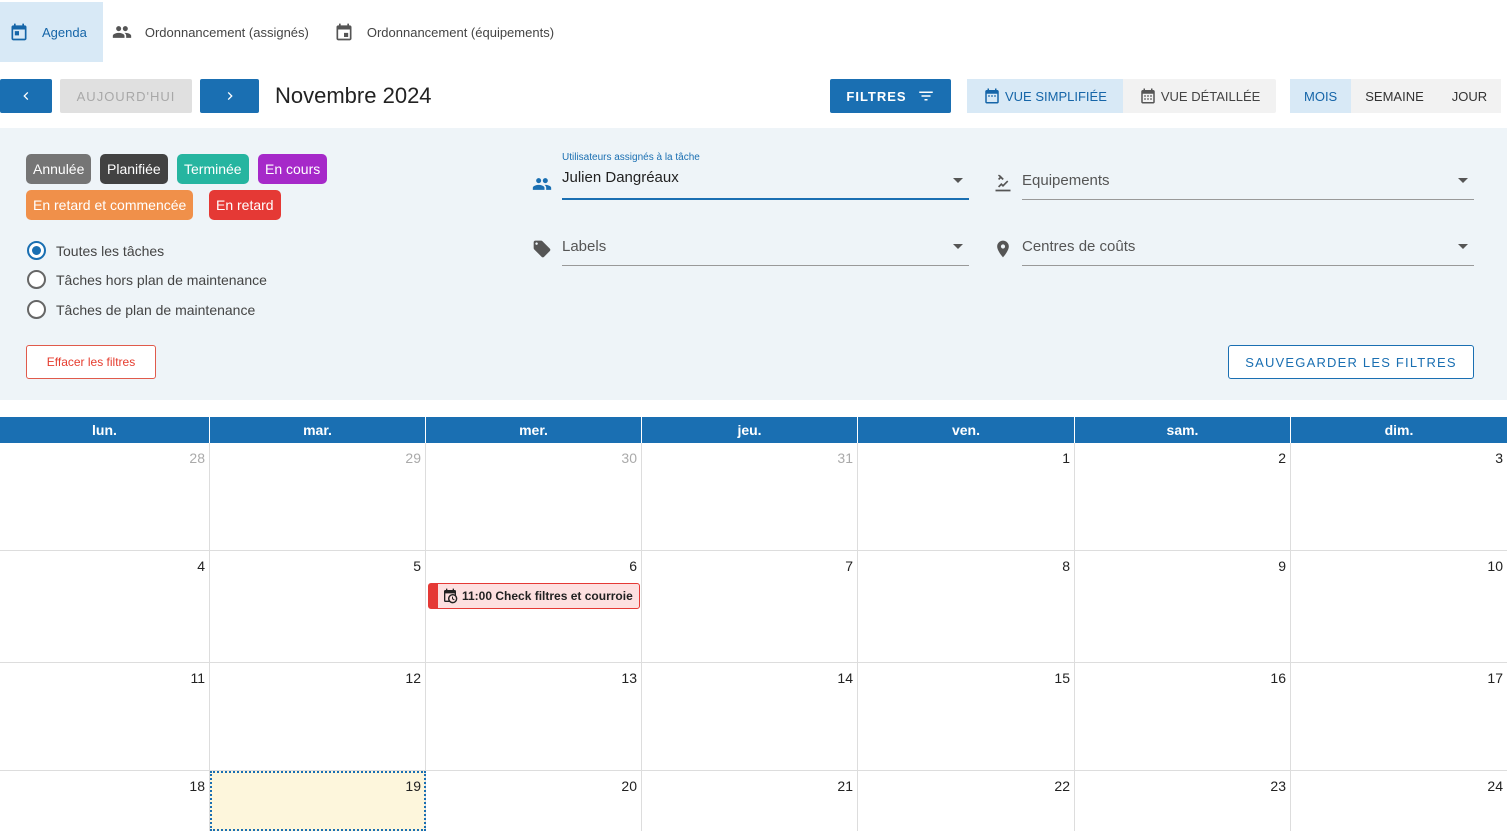 This screenshot has height=831, width=1511. Describe the element at coordinates (91, 362) in the screenshot. I see `clear-filters-button: Effacer les filtres` at that location.